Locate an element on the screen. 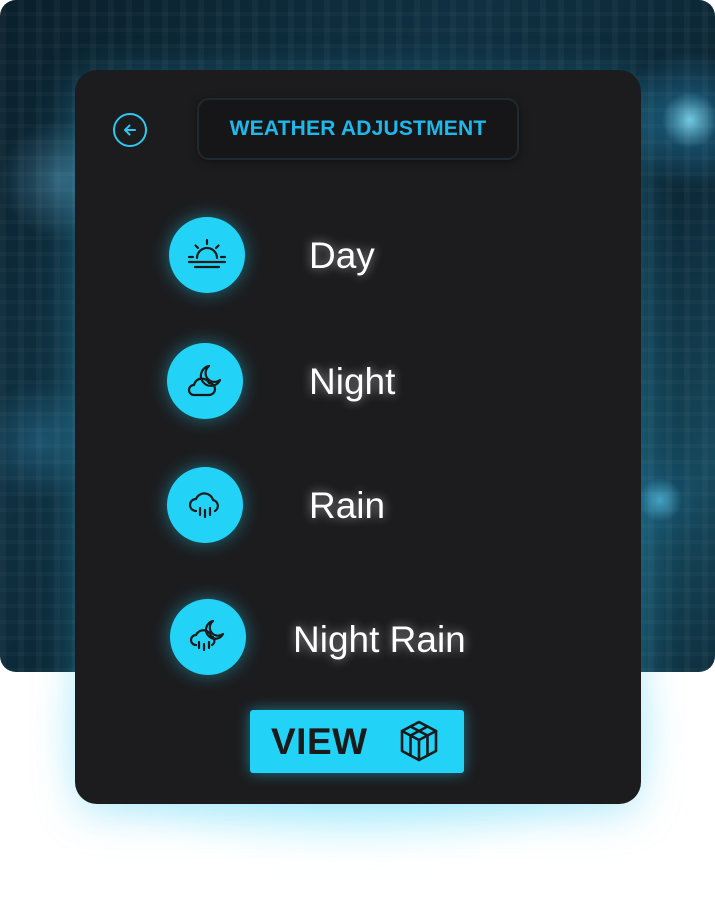 This screenshot has height=908, width=715. title-box: WEATHER ADJUSTMENT is located at coordinates (358, 129).